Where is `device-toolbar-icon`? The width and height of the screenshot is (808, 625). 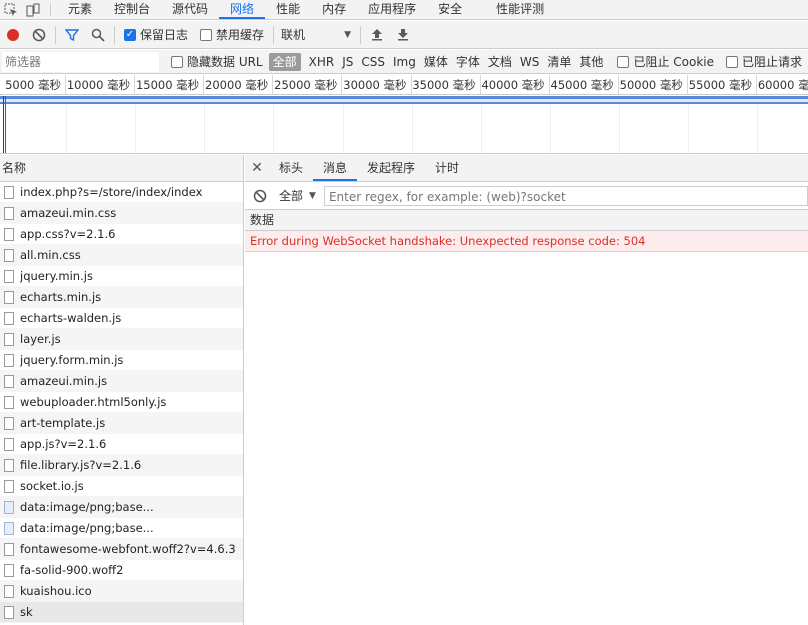 device-toolbar-icon is located at coordinates (33, 10).